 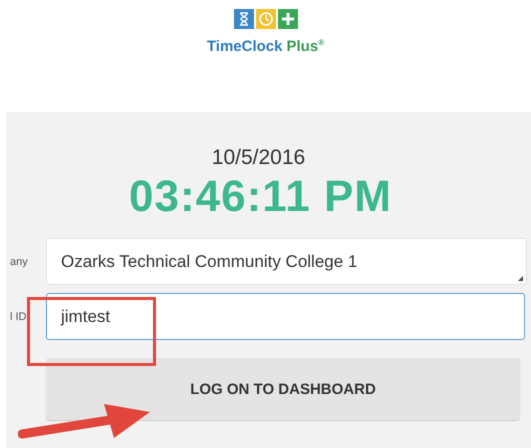 I want to click on plus-icon, so click(x=288, y=19).